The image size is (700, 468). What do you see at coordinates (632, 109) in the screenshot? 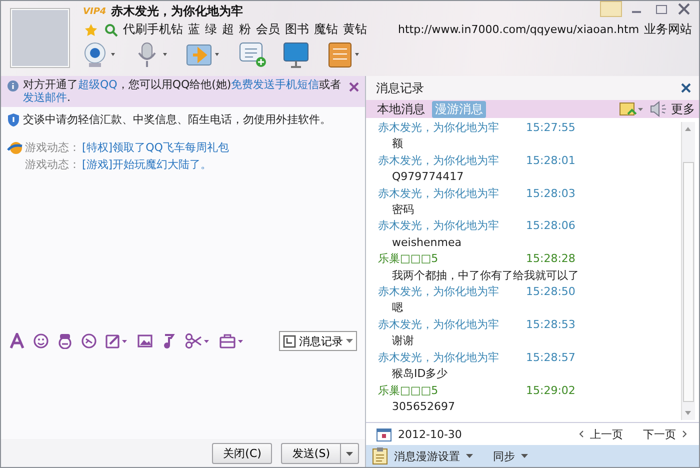
I see `export-icon` at bounding box center [632, 109].